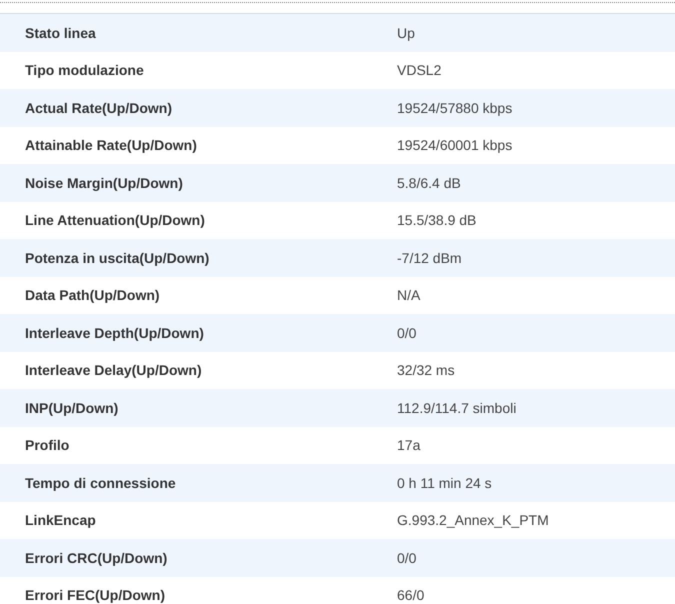 This screenshot has height=604, width=675. I want to click on row-label: Line Attenuation(Up/Down), so click(115, 220).